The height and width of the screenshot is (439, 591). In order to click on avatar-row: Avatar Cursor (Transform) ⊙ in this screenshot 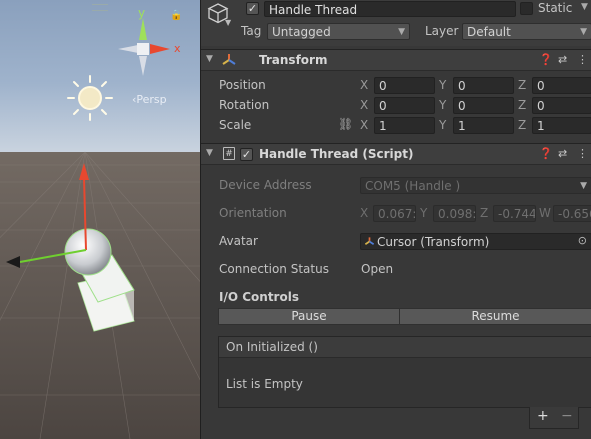, I will do `click(396, 242)`.